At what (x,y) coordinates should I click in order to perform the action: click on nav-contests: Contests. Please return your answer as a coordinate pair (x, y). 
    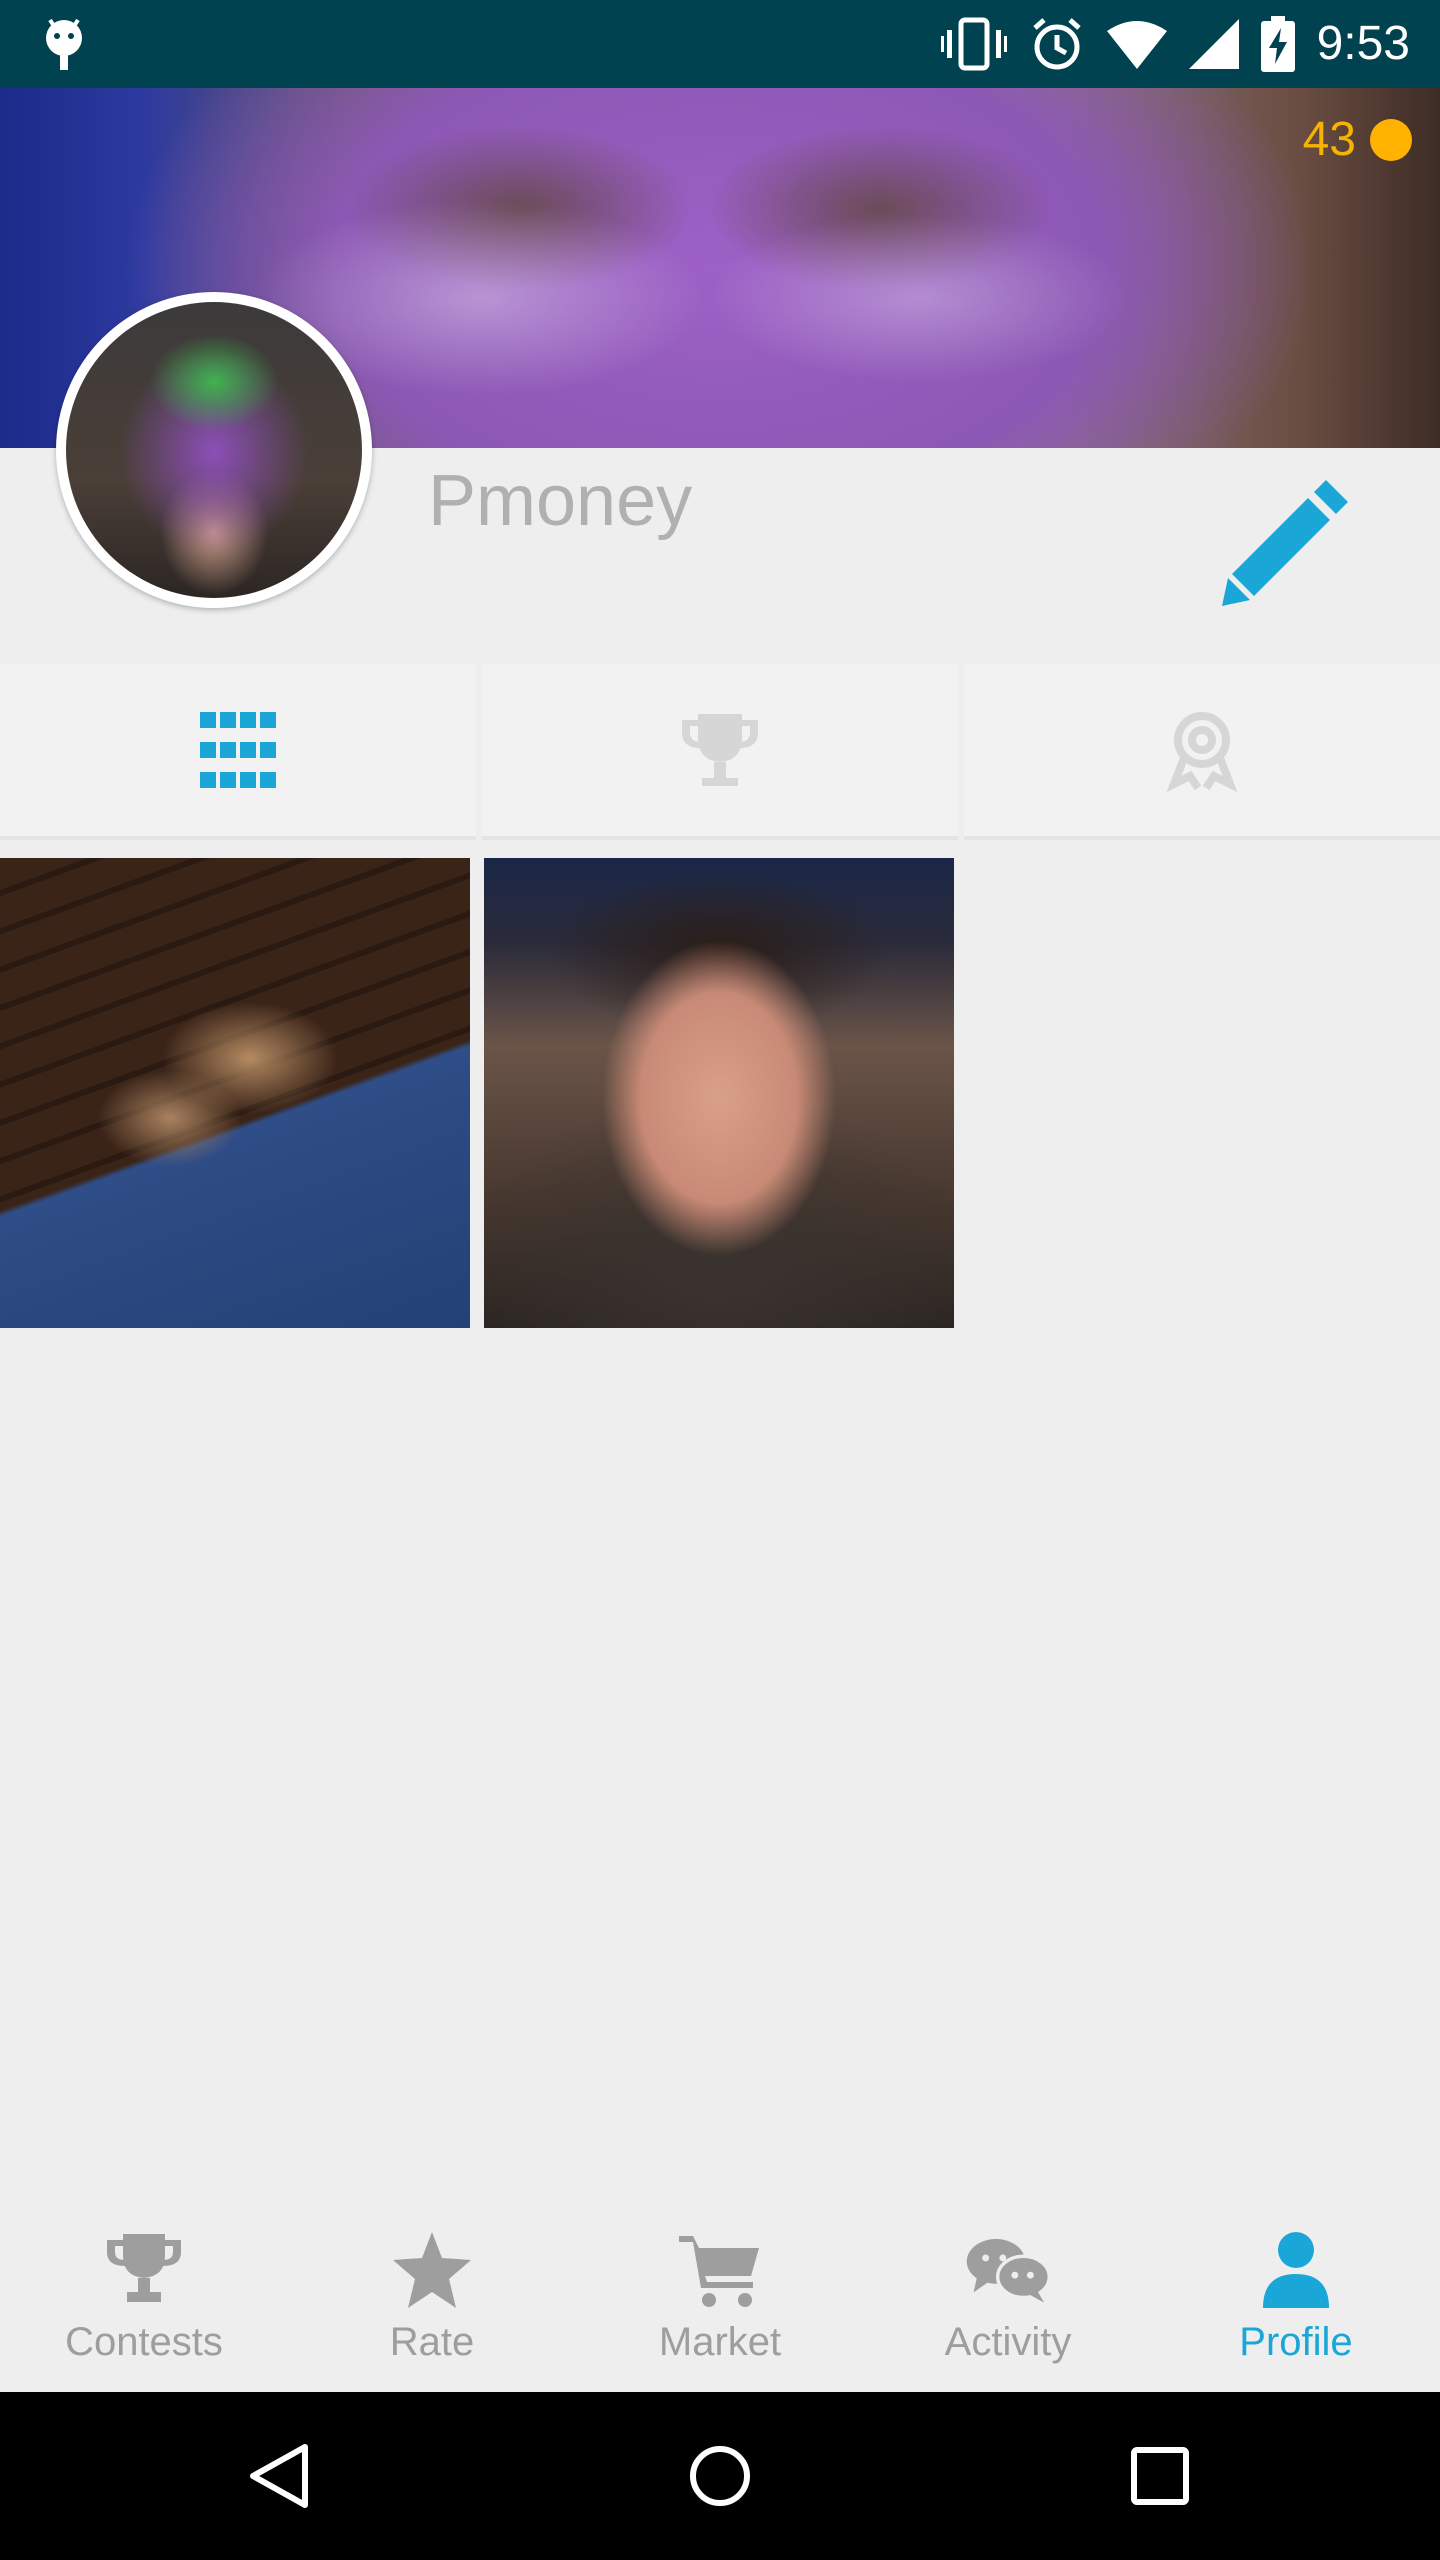
    Looking at the image, I should click on (144, 2300).